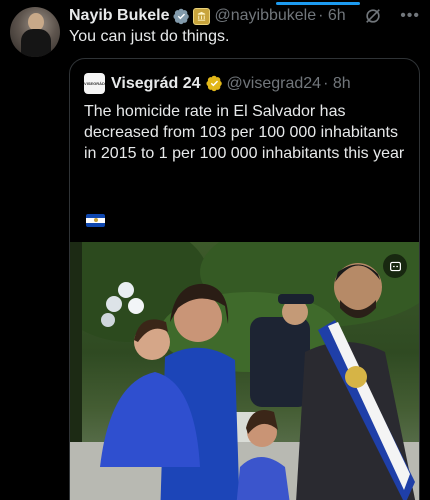 Image resolution: width=430 pixels, height=500 pixels. I want to click on verified-gold-badge-icon, so click(214, 83).